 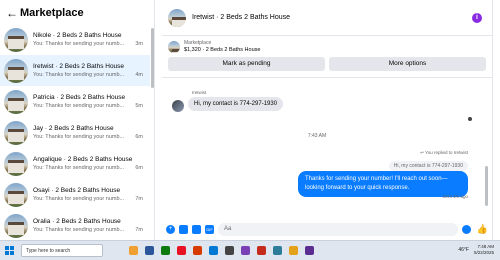 I want to click on sender-label: Iretwist, so click(x=199, y=92).